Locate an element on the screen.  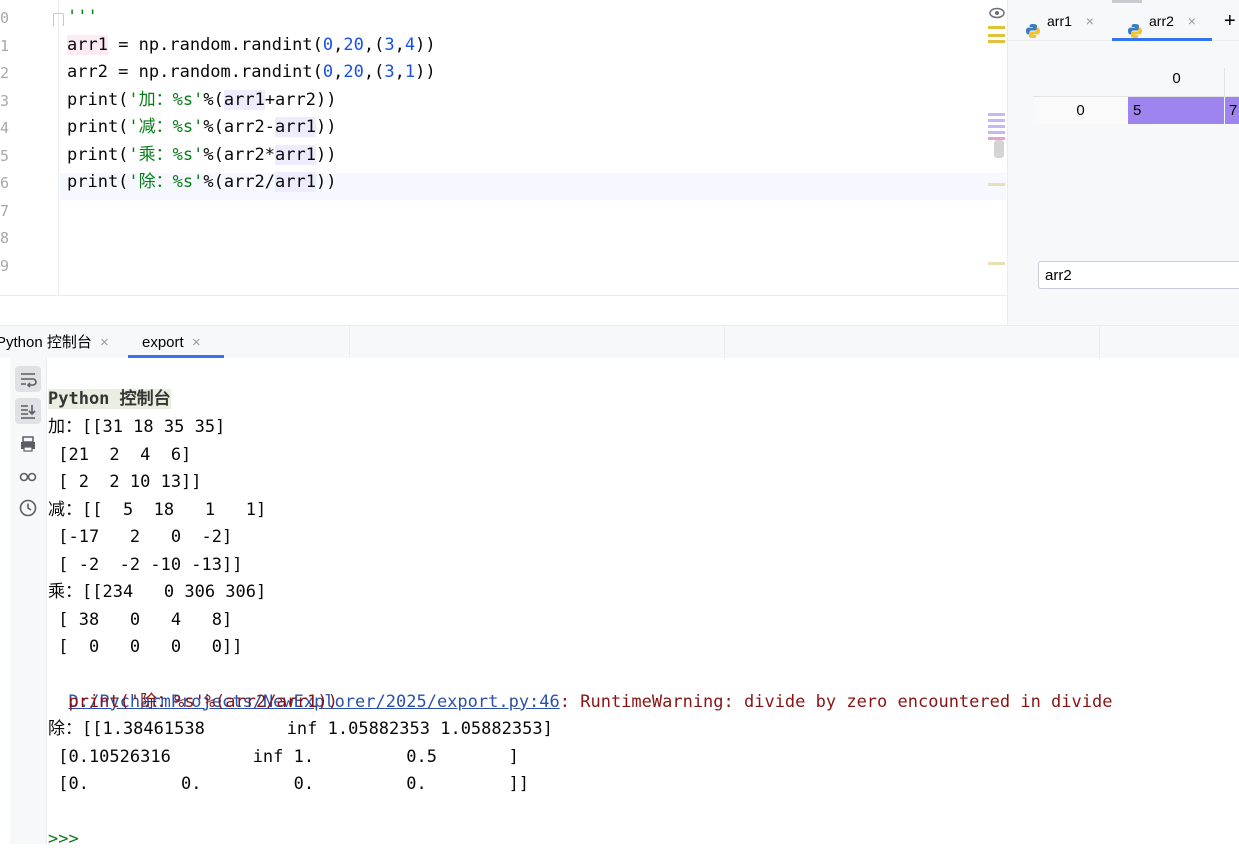
tab-python-console: Python 控制台 × is located at coordinates (54, 342).